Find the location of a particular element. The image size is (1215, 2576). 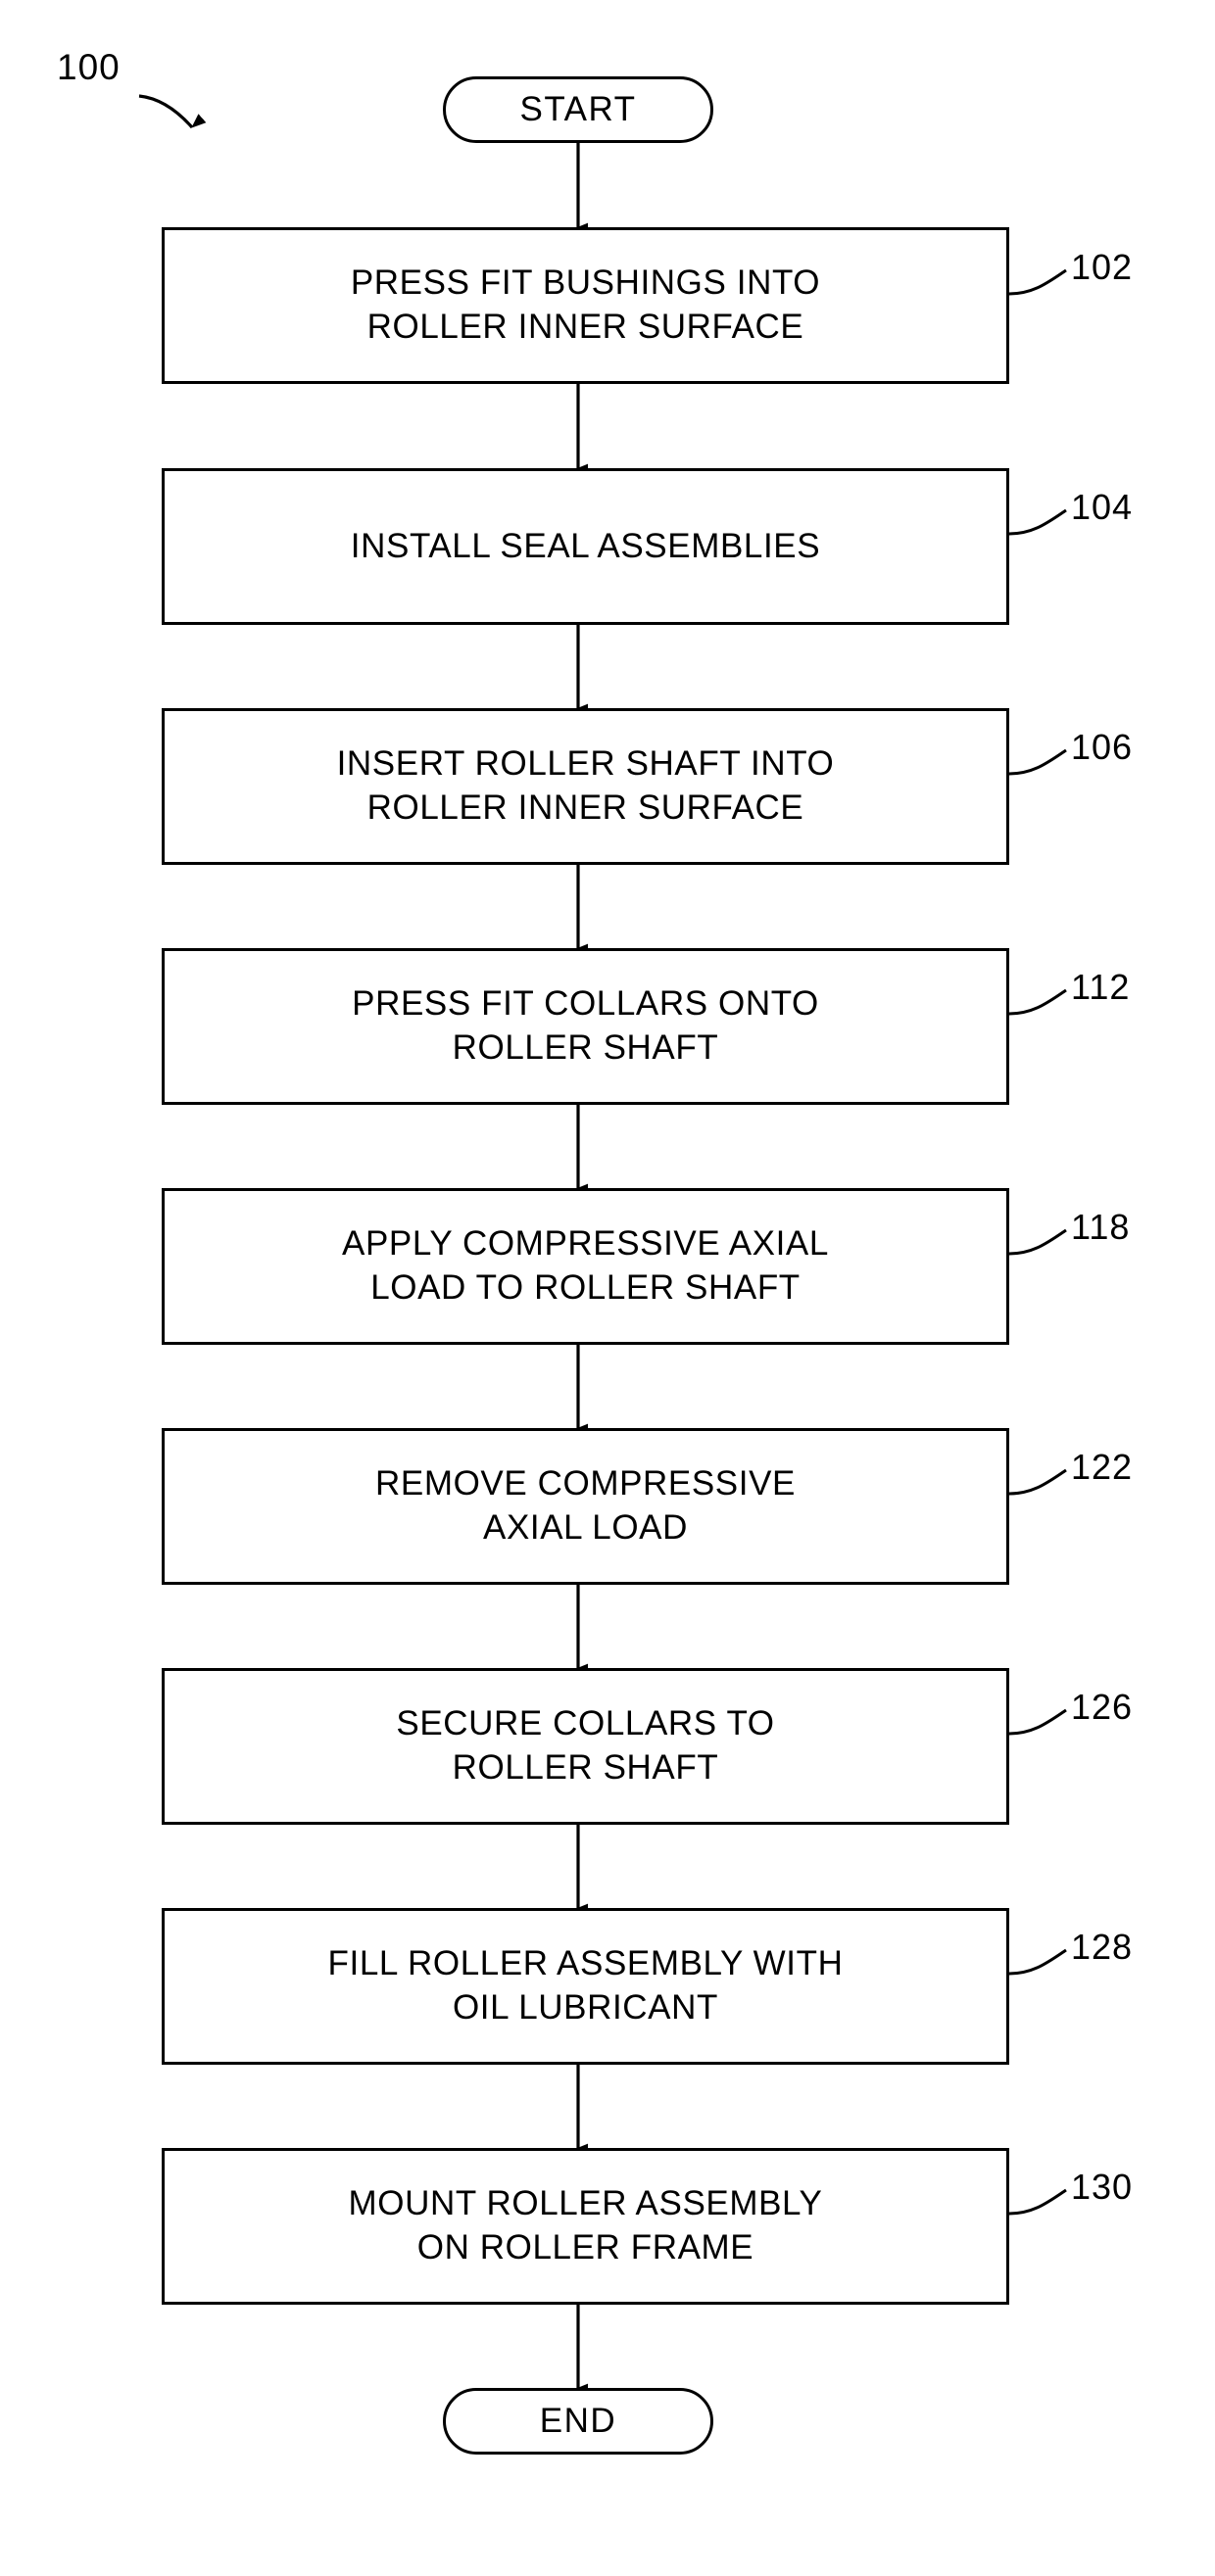

process-box-104: INSTALL SEAL ASSEMBLIES is located at coordinates (585, 547).